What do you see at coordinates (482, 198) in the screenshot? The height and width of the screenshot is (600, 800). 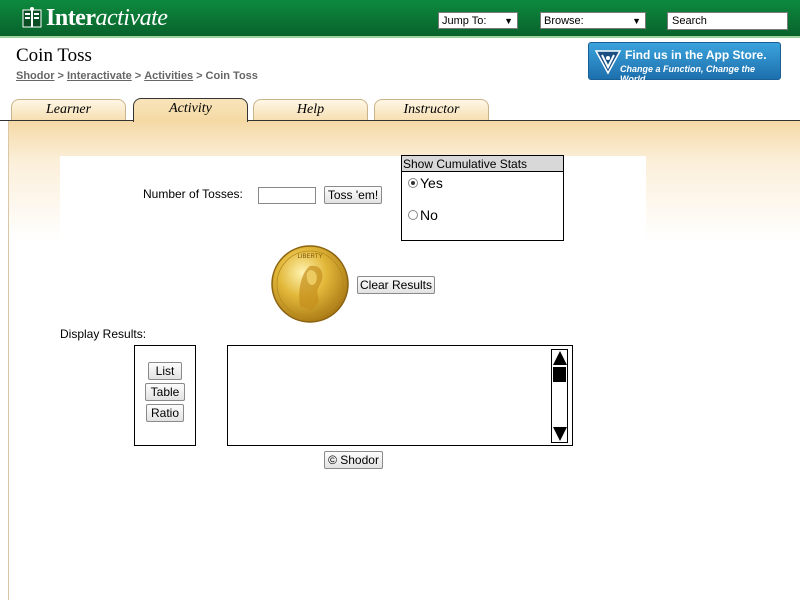 I see `cumulative-stats-box: Show Cumulative Stats Yes No` at bounding box center [482, 198].